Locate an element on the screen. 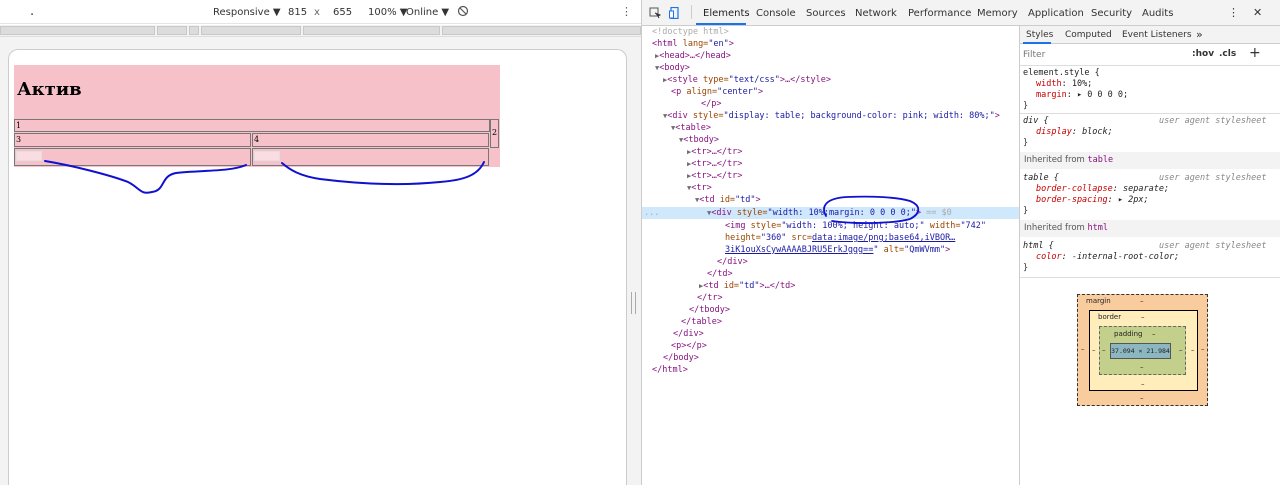  dom-node: ▼<tbody> is located at coordinates (699, 140).